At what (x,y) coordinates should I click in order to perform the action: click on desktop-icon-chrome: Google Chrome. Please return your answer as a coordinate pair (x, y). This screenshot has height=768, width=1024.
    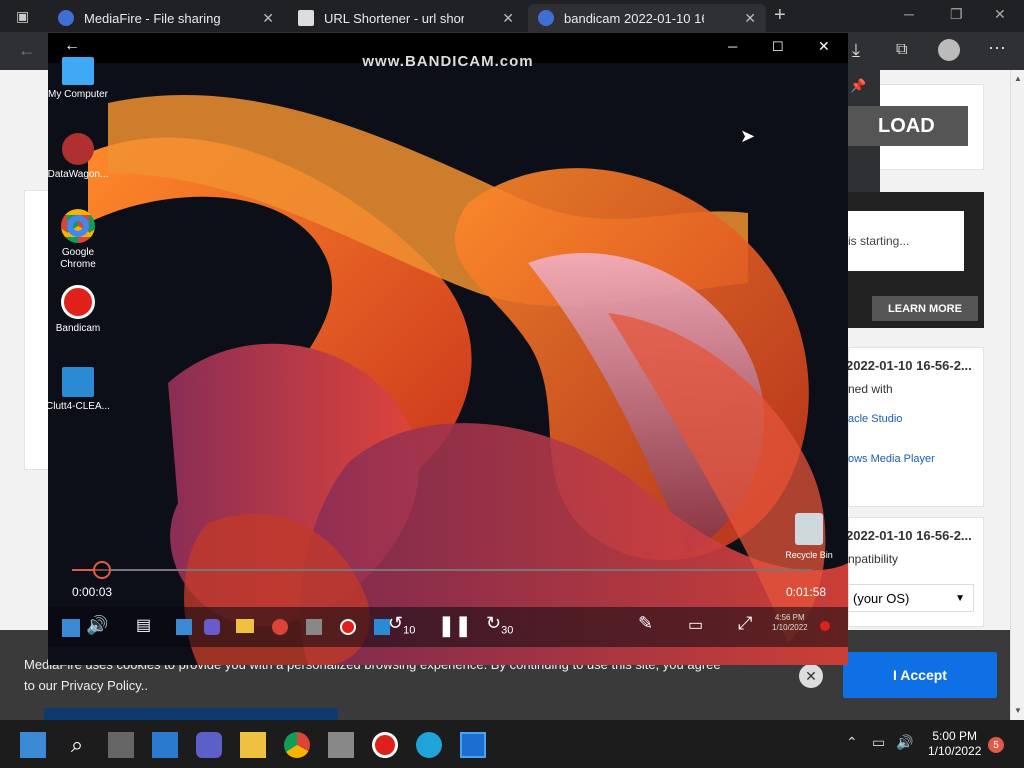
    Looking at the image, I should click on (80, 240).